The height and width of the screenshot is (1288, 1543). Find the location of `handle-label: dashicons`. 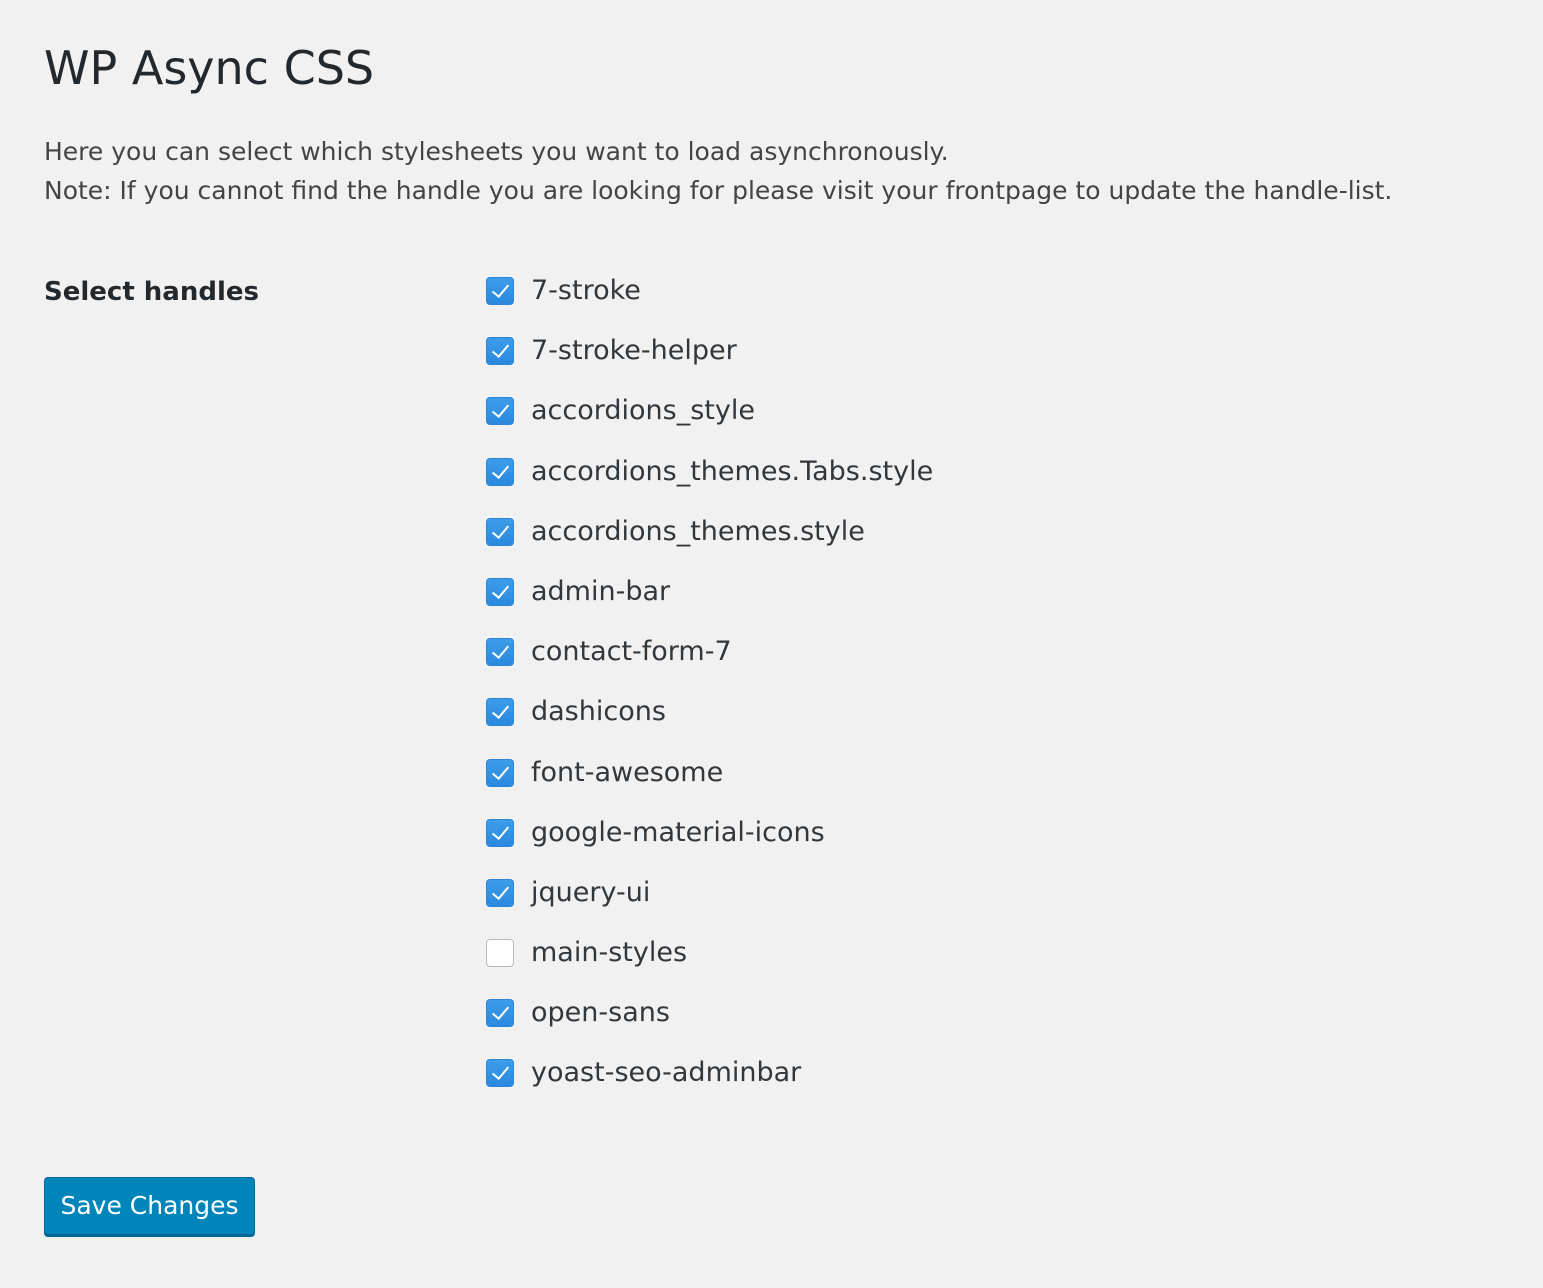

handle-label: dashicons is located at coordinates (598, 712).